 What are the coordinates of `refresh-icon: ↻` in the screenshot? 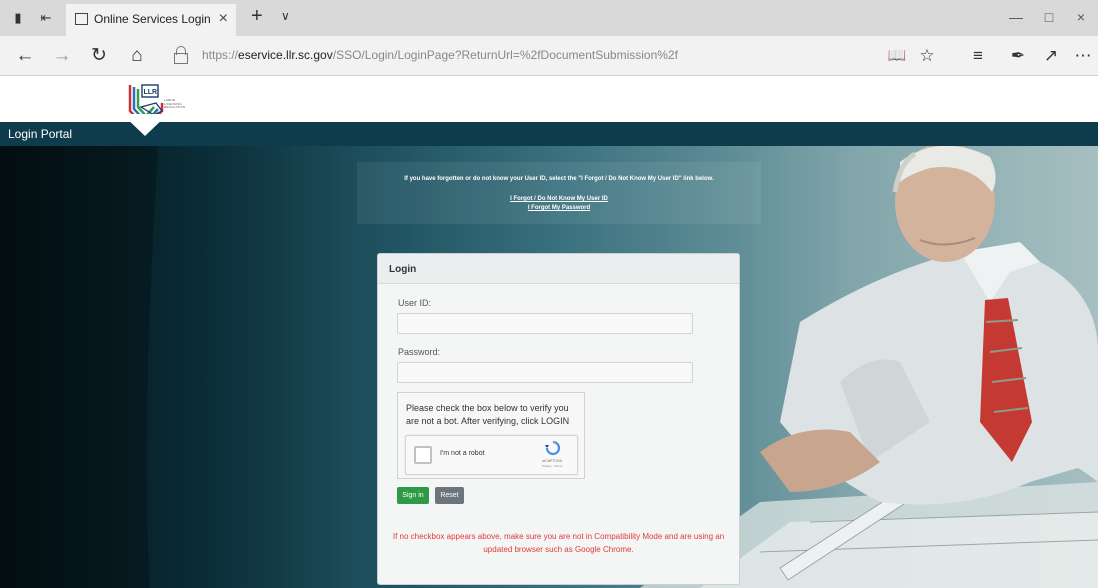 It's located at (99, 56).